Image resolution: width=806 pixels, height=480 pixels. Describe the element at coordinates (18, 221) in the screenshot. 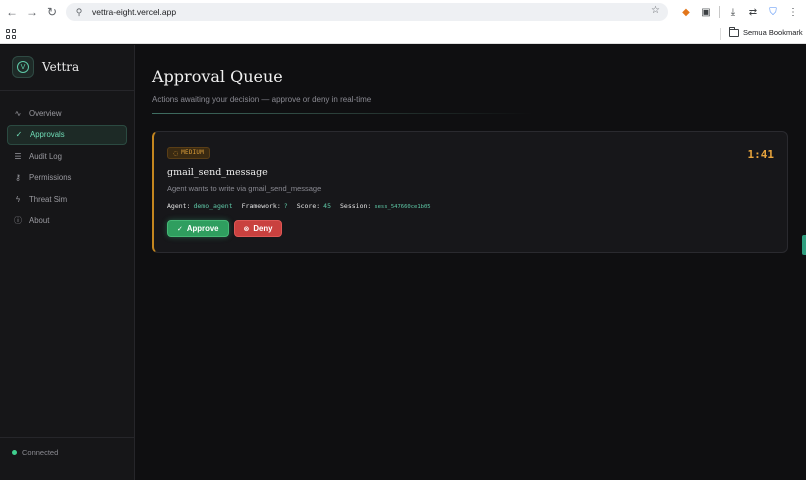

I see `info-icon: ⓘ` at that location.